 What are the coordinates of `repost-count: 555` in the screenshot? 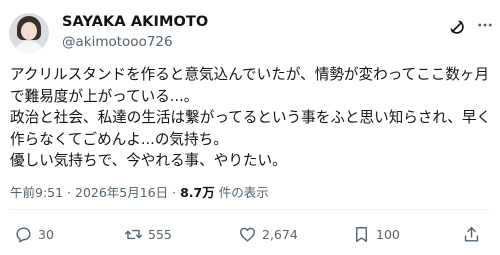 It's located at (160, 234).